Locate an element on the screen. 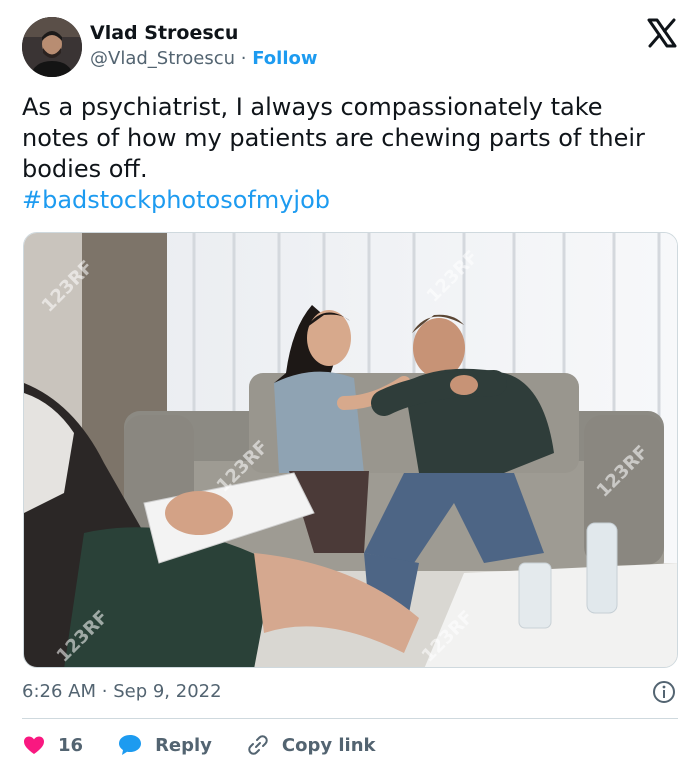 Image resolution: width=700 pixels, height=771 pixels. tweet-date: Sep 9, 2022 is located at coordinates (167, 691).